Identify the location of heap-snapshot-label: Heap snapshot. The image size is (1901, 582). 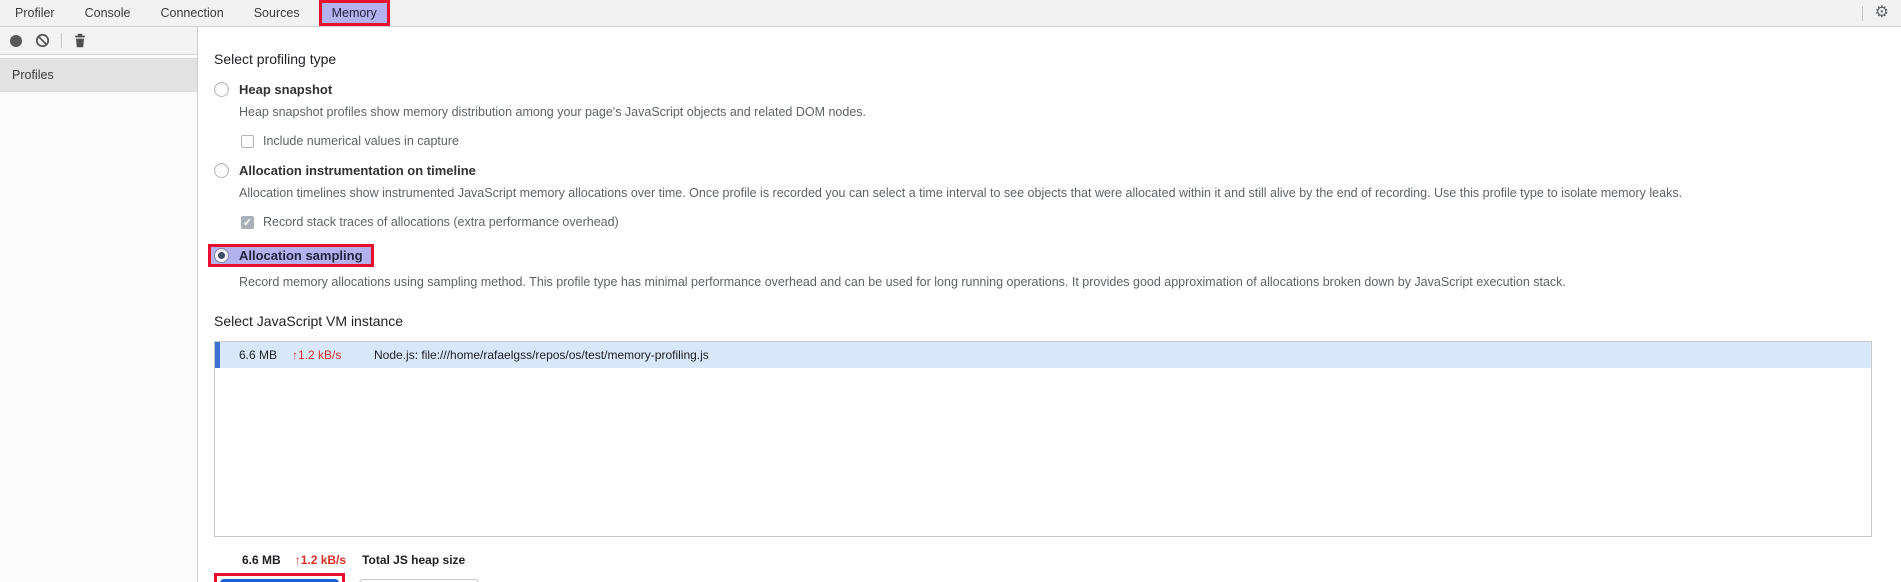
(286, 89).